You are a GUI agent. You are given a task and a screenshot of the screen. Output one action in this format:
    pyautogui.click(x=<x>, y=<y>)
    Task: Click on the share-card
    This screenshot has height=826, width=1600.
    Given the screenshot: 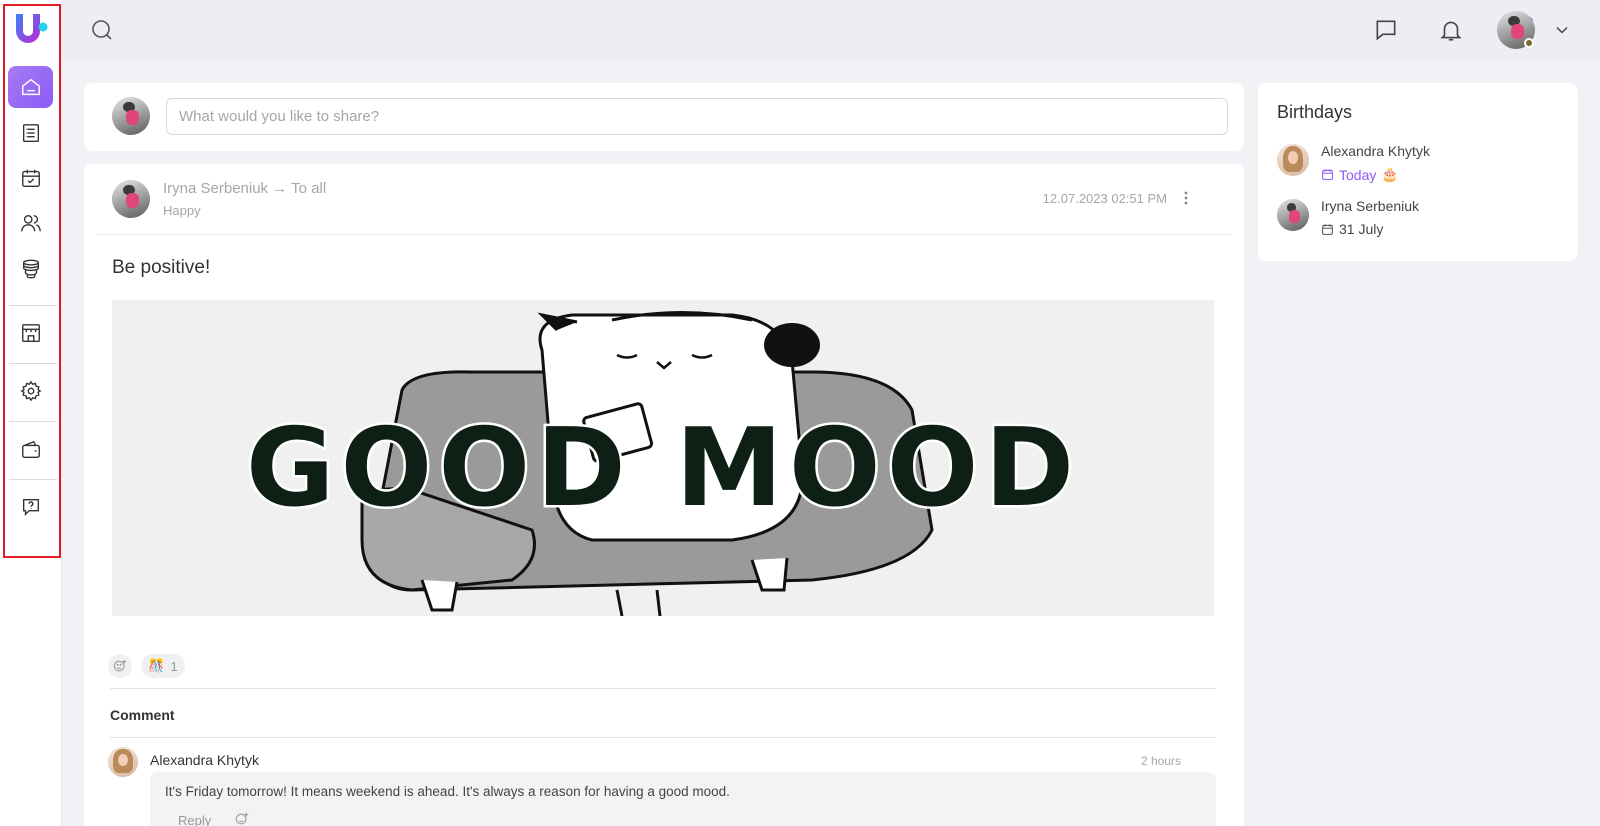 What is the action you would take?
    pyautogui.click(x=664, y=117)
    